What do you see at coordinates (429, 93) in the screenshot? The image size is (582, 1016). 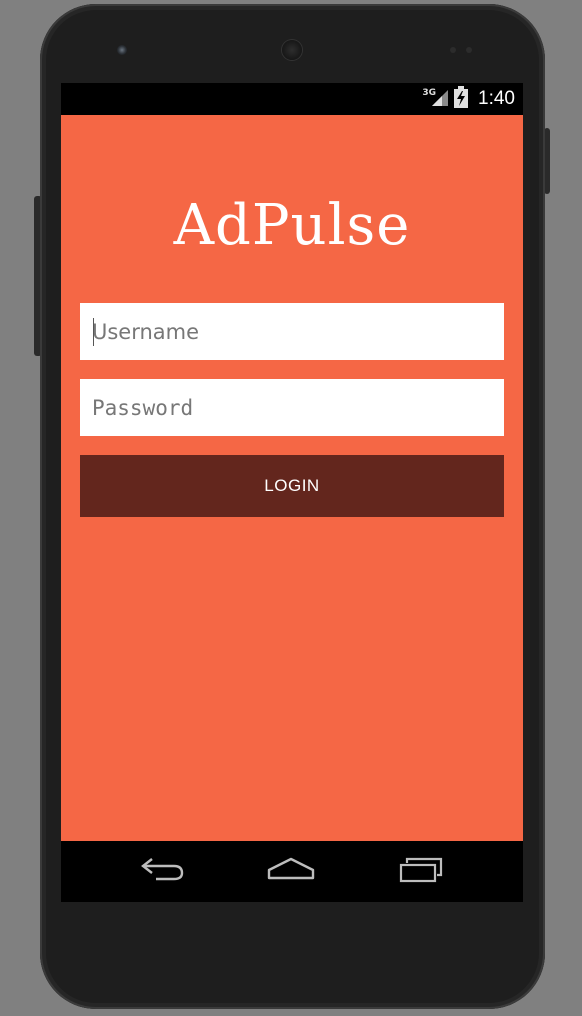 I see `network-type-label: 3G` at bounding box center [429, 93].